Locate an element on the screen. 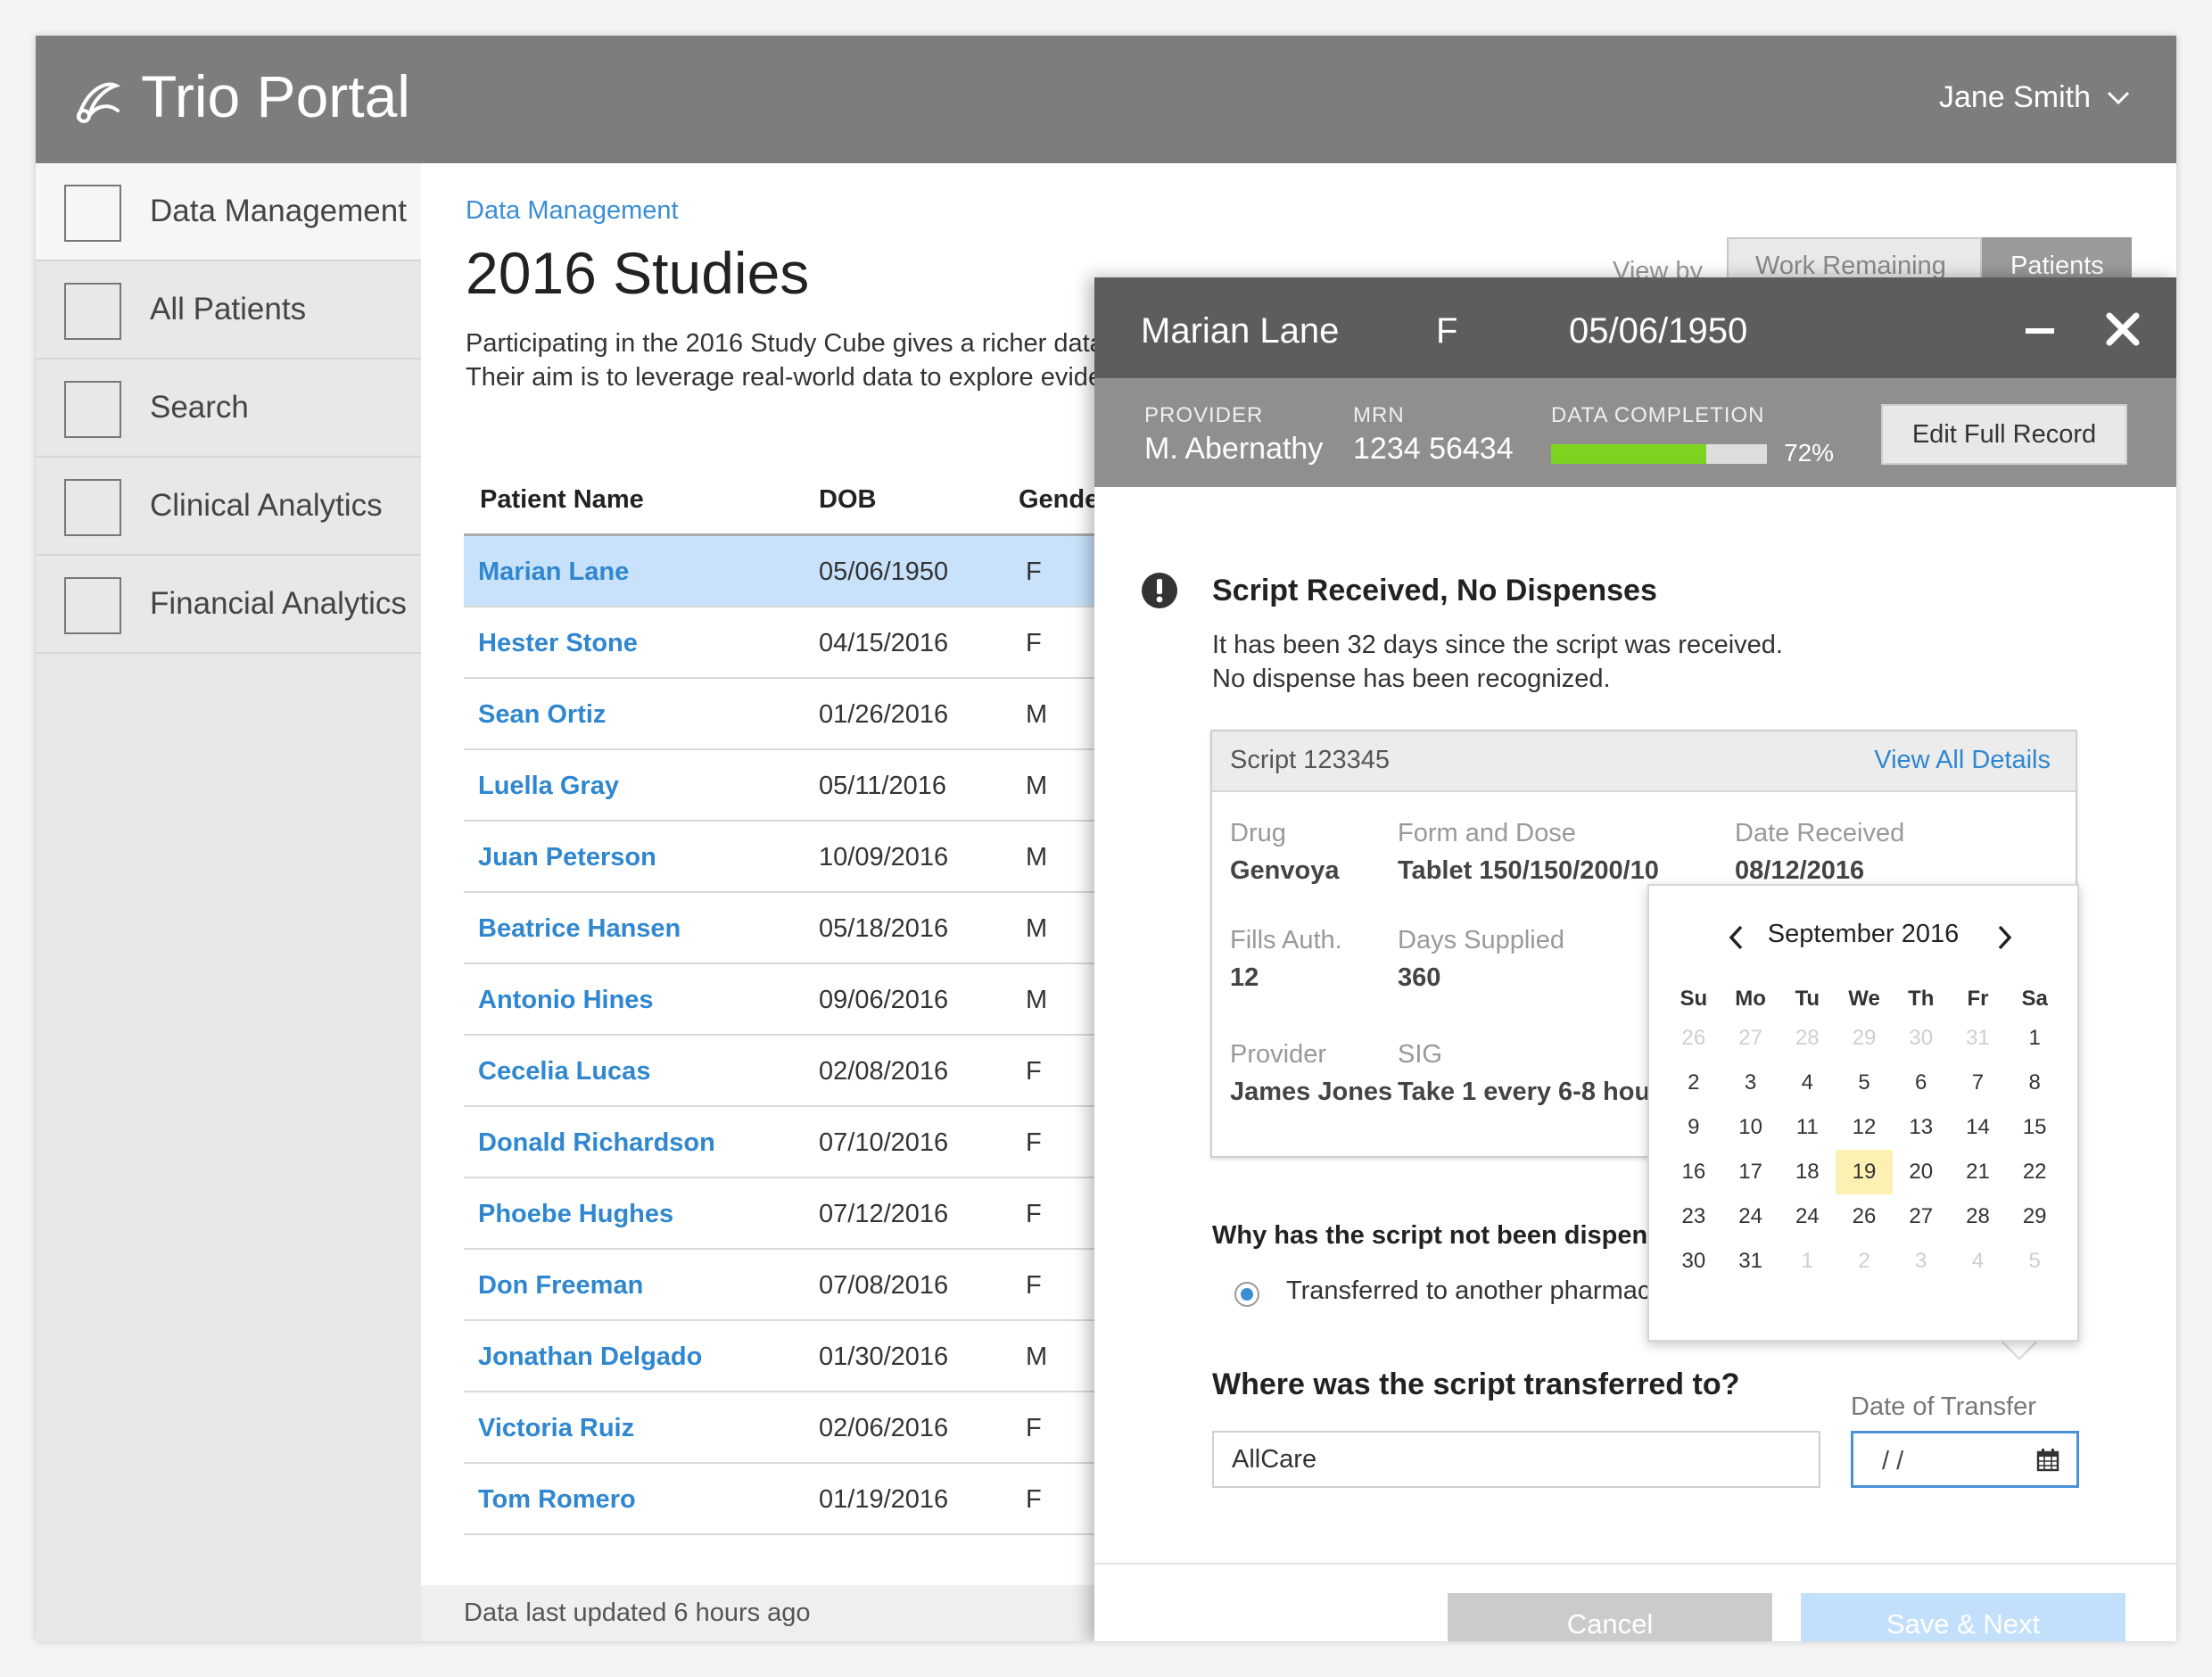  calendar-day: 9 is located at coordinates (1694, 1127).